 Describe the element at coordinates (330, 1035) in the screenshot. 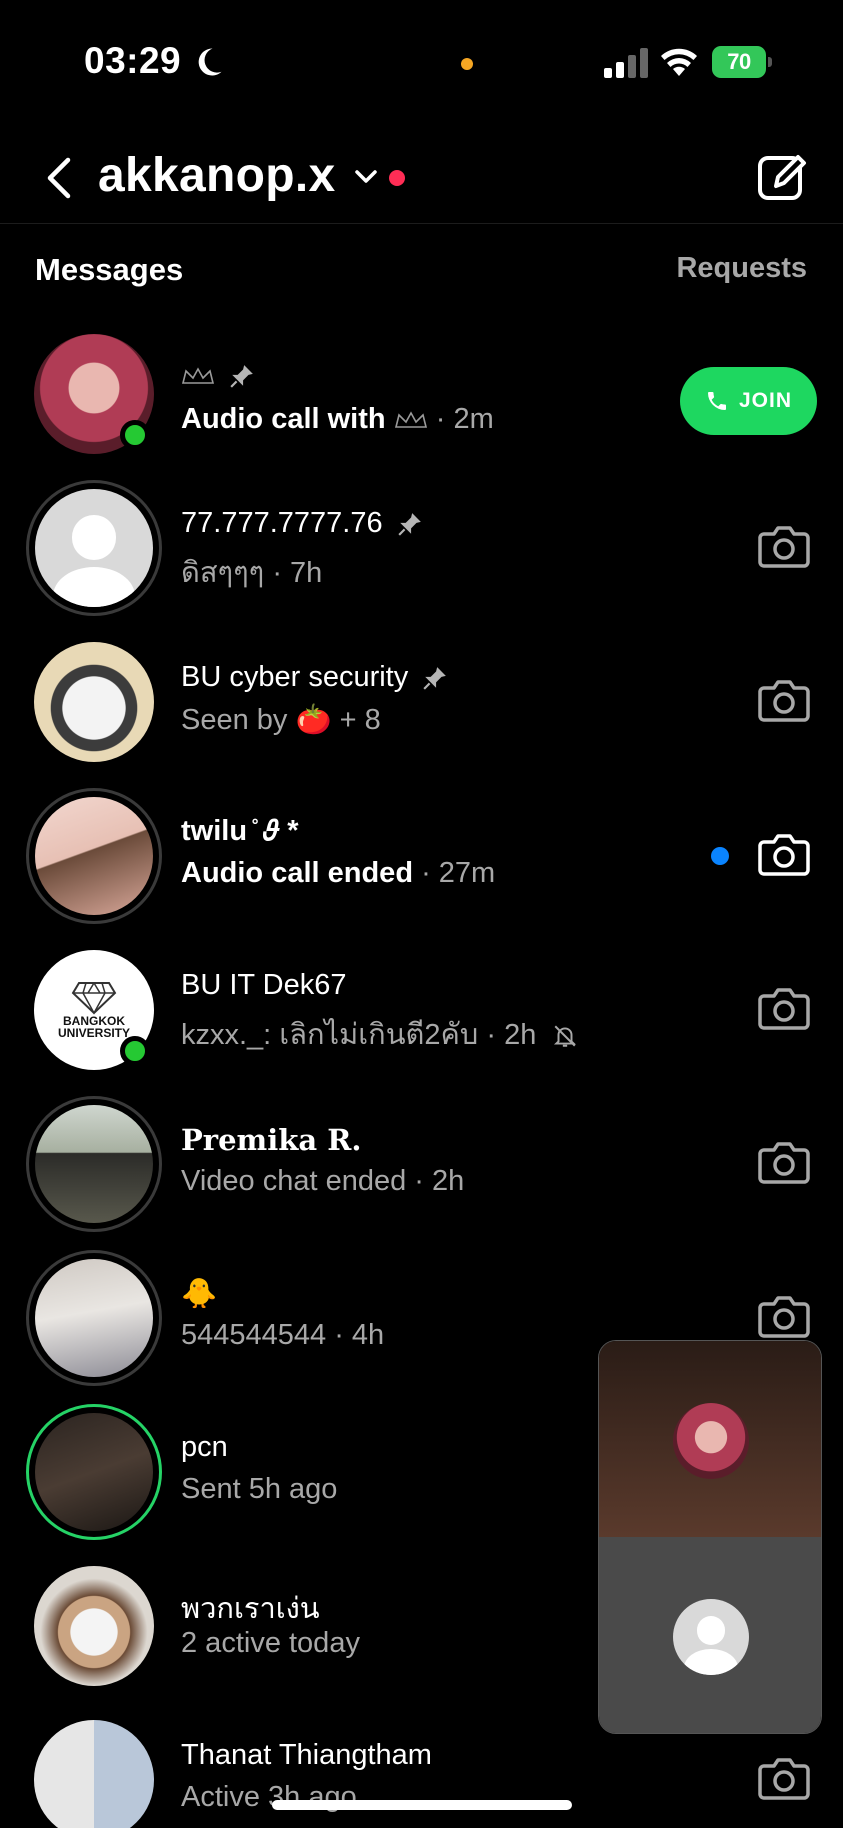

I see `conversation-subtitle: kzxx._: เลิกไม่เกินตี2คับ` at that location.